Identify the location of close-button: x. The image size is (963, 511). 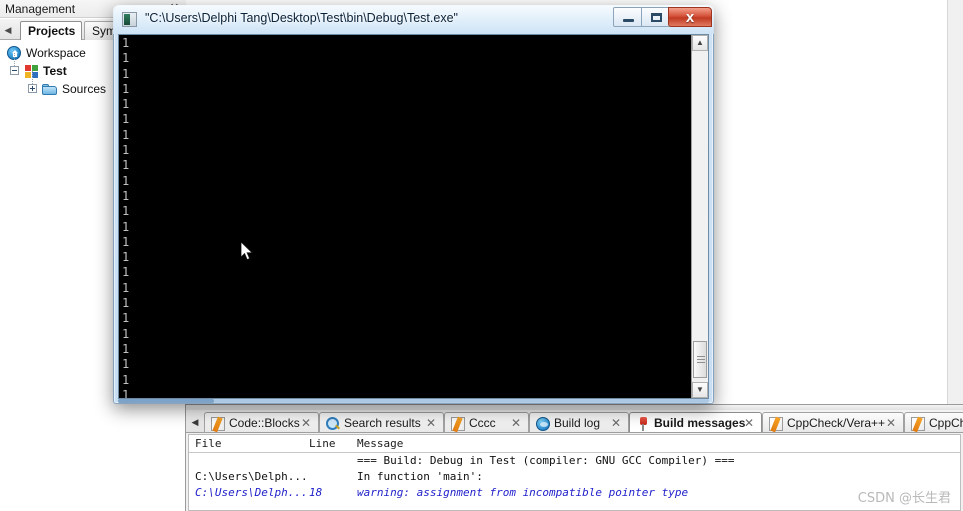
(690, 17).